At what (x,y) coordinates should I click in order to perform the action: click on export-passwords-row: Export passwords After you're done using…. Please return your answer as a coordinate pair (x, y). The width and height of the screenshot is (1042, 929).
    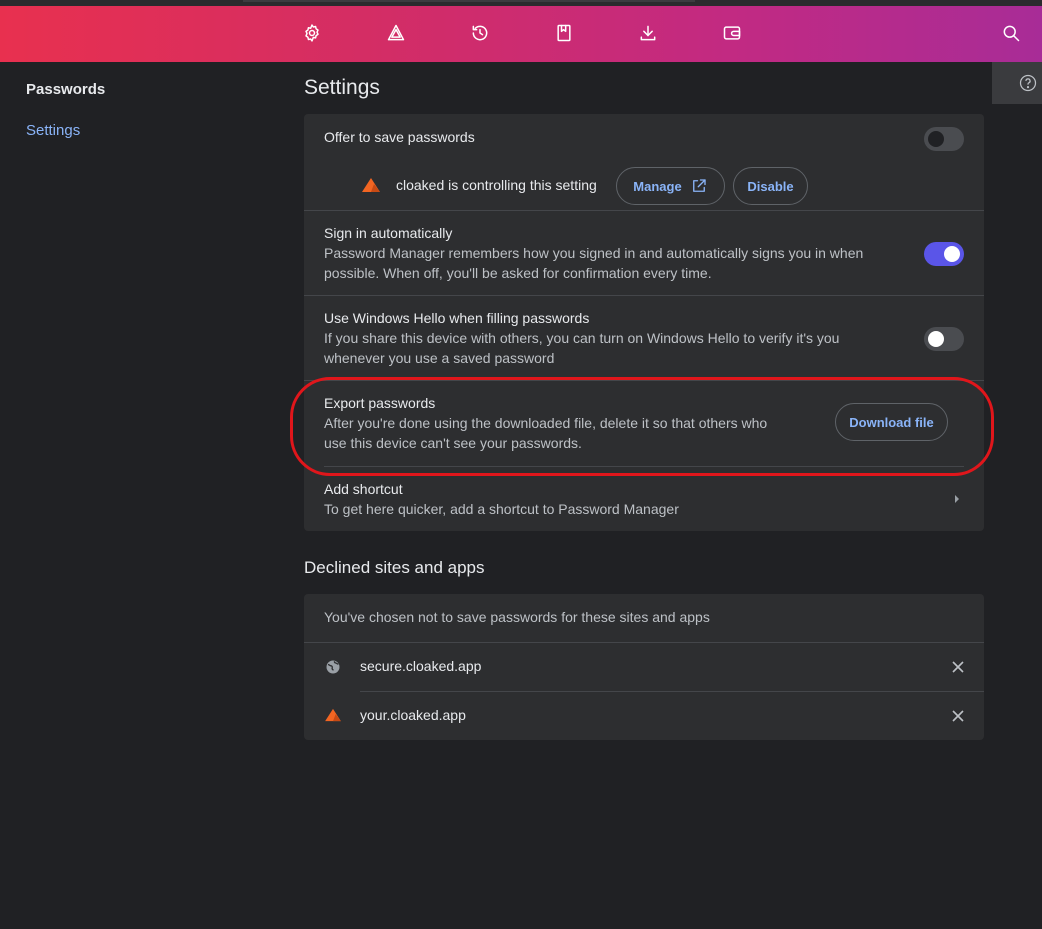
    Looking at the image, I should click on (644, 424).